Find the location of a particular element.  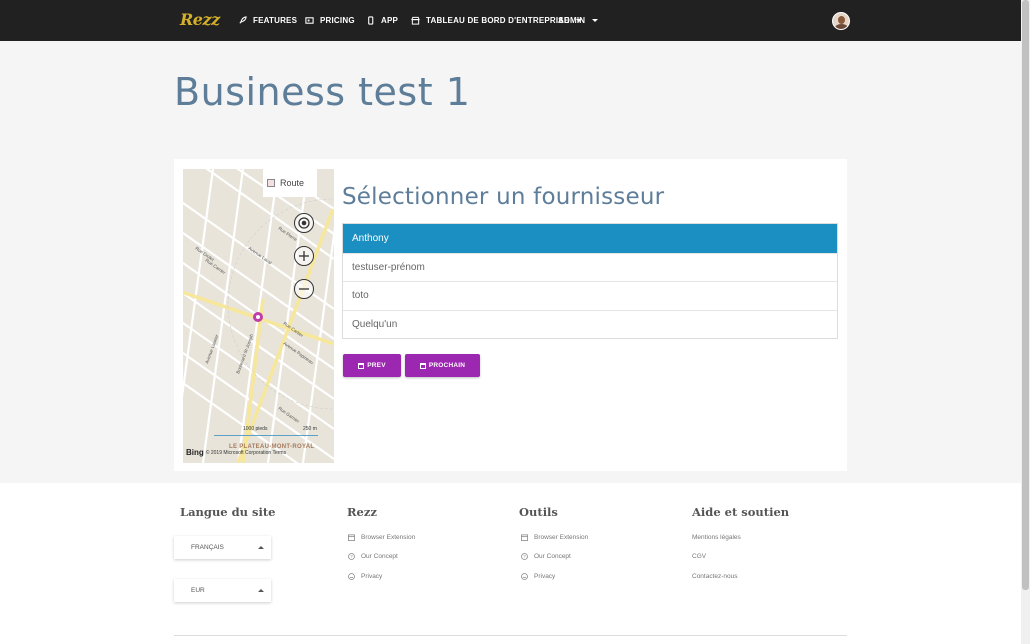

footer-heading-aide: Aide et soutien is located at coordinates (741, 512).